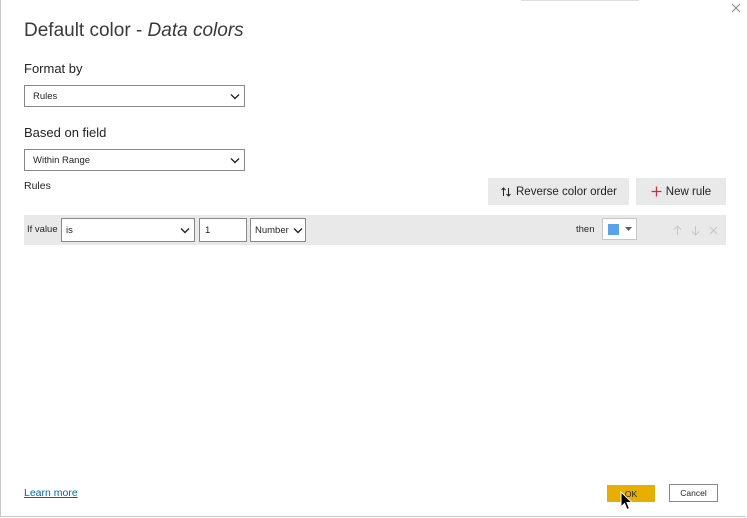 This screenshot has height=518, width=747. I want to click on cancel-button: Cancel, so click(693, 493).